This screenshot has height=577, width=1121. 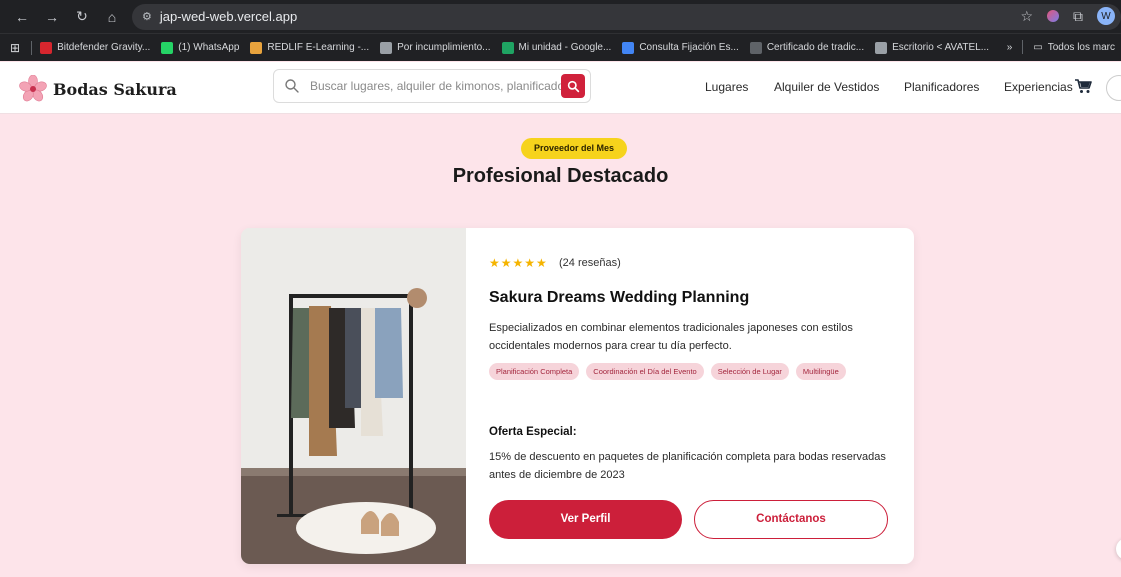 I want to click on provider-name: Sakura Dreams Wedding Planning, so click(x=619, y=297).